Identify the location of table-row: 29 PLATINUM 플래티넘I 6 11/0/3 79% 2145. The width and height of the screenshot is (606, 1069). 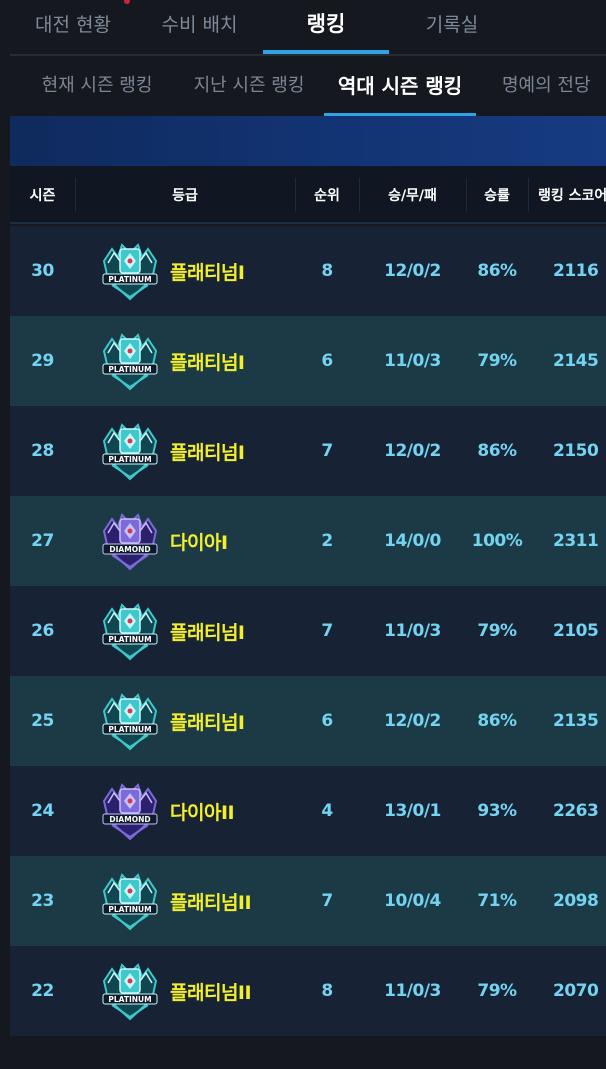
(308, 361).